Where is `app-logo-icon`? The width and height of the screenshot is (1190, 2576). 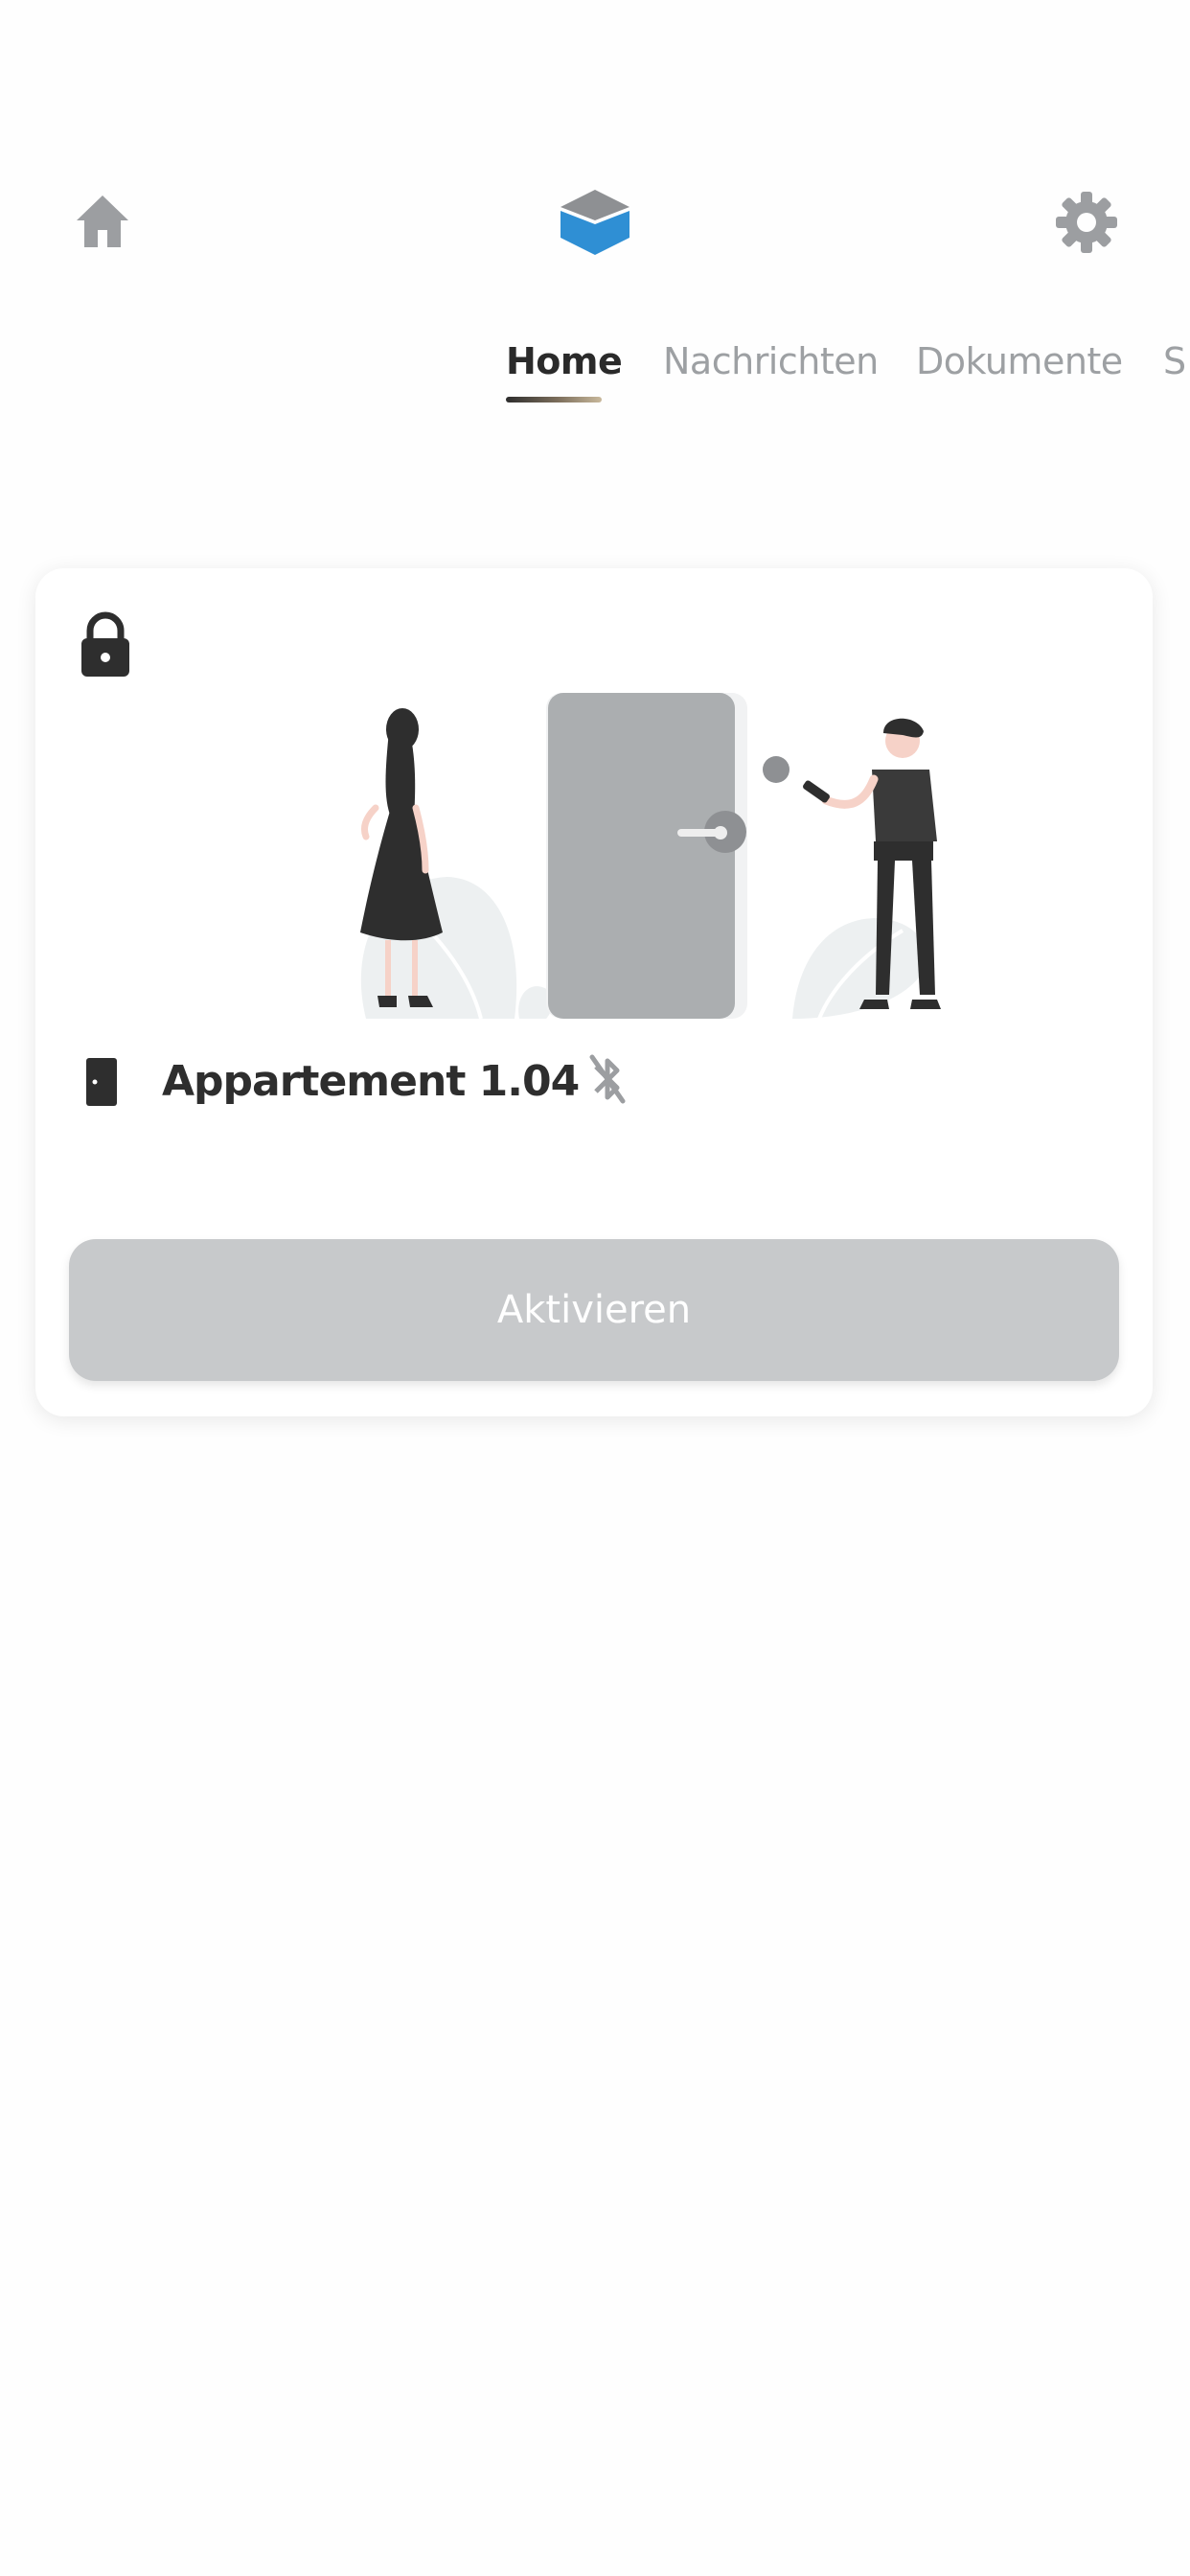
app-logo-icon is located at coordinates (595, 222).